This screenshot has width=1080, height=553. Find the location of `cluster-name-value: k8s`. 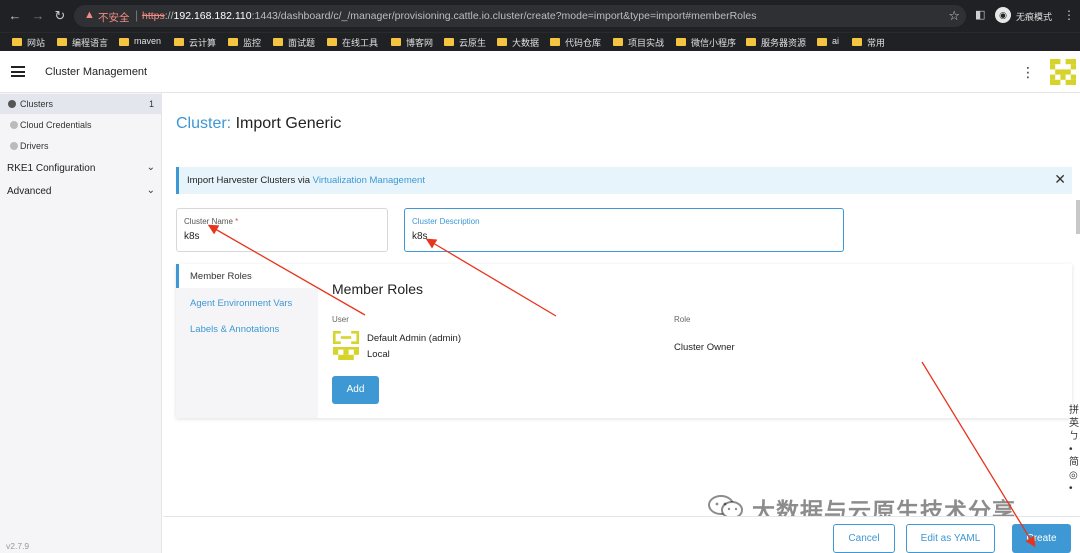

cluster-name-value: k8s is located at coordinates (192, 236).